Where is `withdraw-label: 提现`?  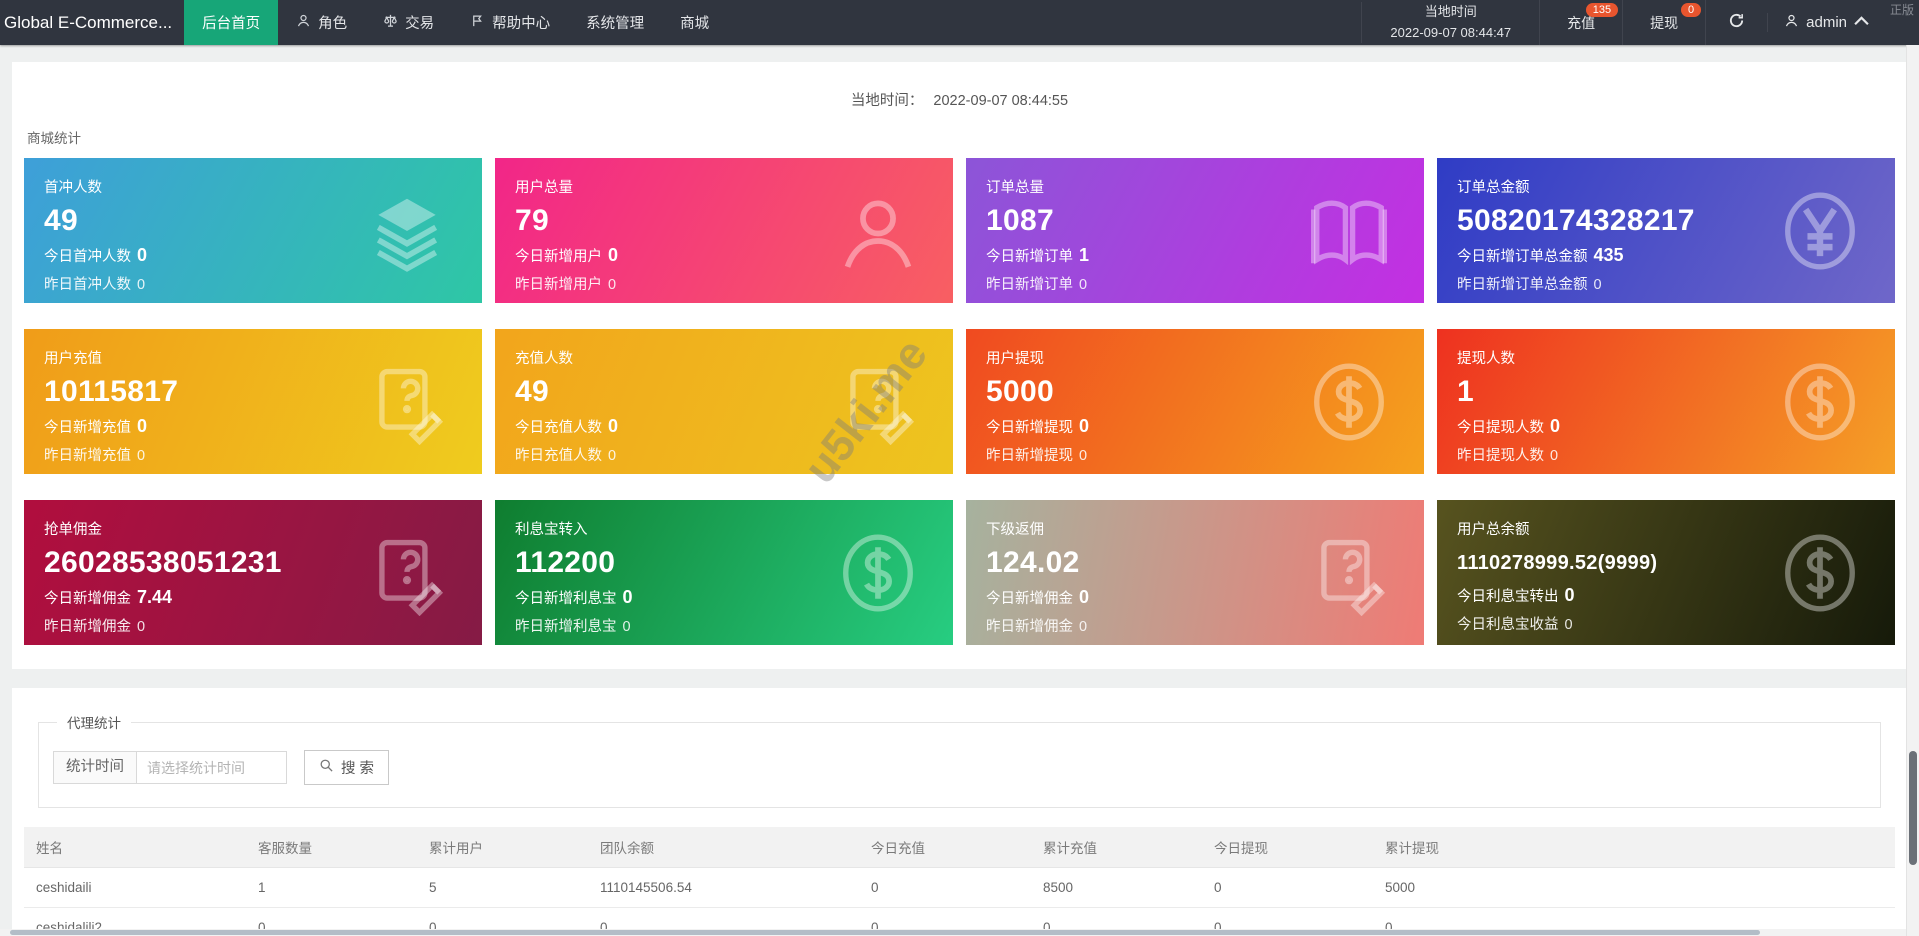 withdraw-label: 提现 is located at coordinates (1664, 22).